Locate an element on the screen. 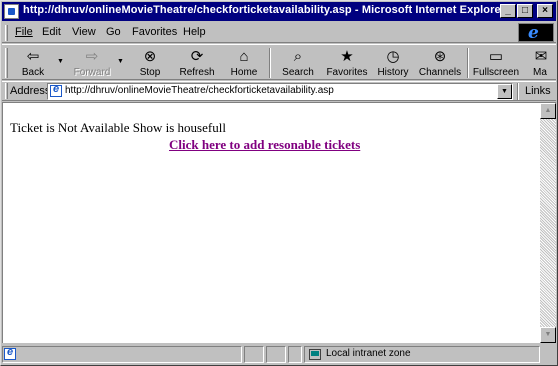 The image size is (558, 366). home-icon: ⌂ is located at coordinates (244, 56).